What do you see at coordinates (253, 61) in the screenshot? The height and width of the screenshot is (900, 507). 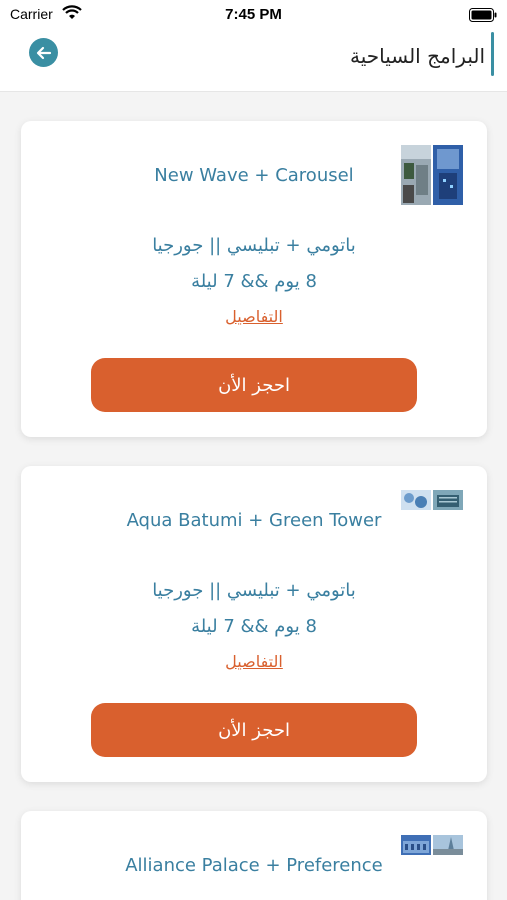 I see `navigation-header: البرامج السياحية` at bounding box center [253, 61].